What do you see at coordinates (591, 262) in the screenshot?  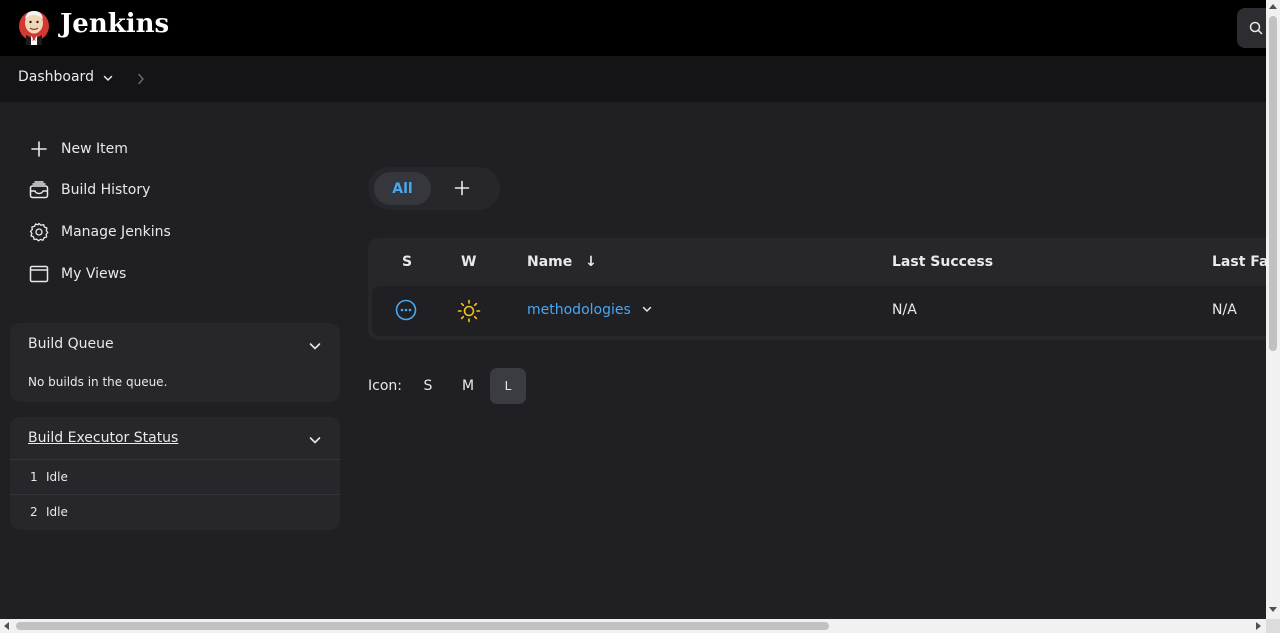 I see `sort-arrow-icon: ↓` at bounding box center [591, 262].